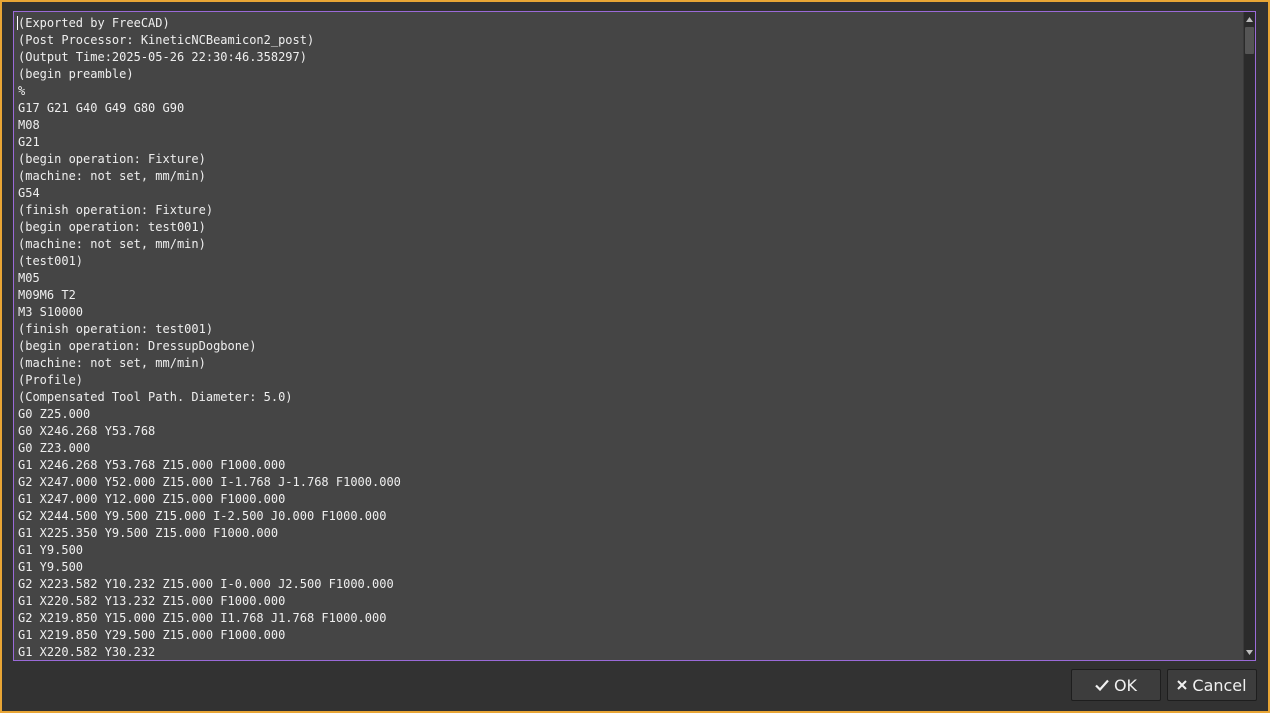 The width and height of the screenshot is (1270, 713). Describe the element at coordinates (29, 125) in the screenshot. I see `gcode-line: M08` at that location.